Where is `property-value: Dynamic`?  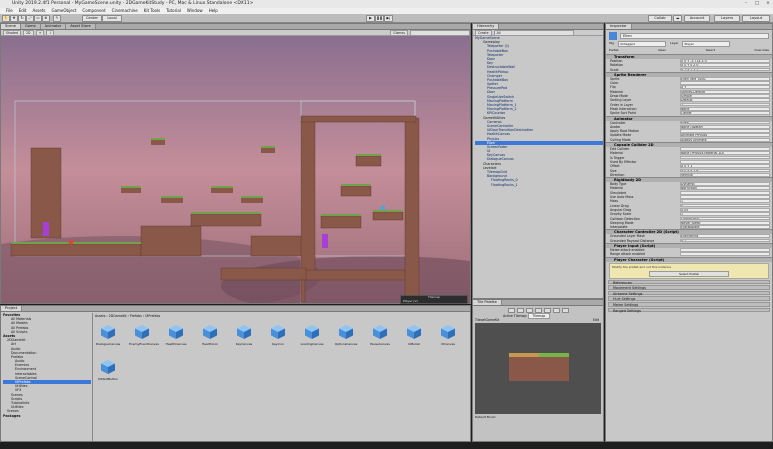
property-value: Dynamic is located at coordinates (725, 184).